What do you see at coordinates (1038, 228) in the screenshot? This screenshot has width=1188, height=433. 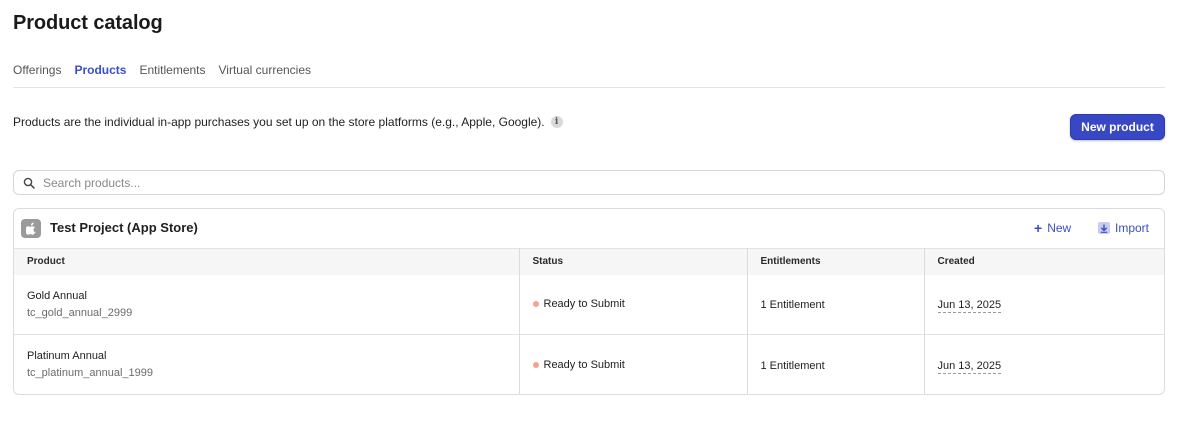 I see `plus-icon: +` at bounding box center [1038, 228].